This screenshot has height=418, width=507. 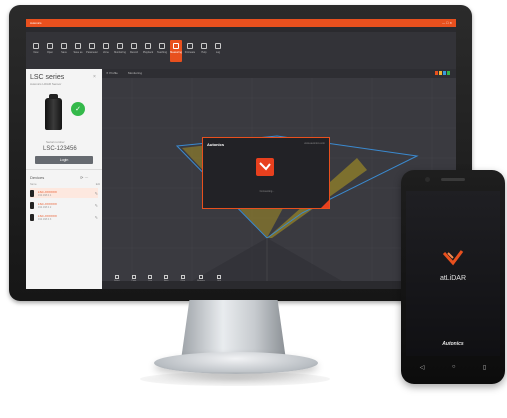 What do you see at coordinates (218, 51) in the screenshot?
I see `toolbar-button-log: Log` at bounding box center [218, 51].